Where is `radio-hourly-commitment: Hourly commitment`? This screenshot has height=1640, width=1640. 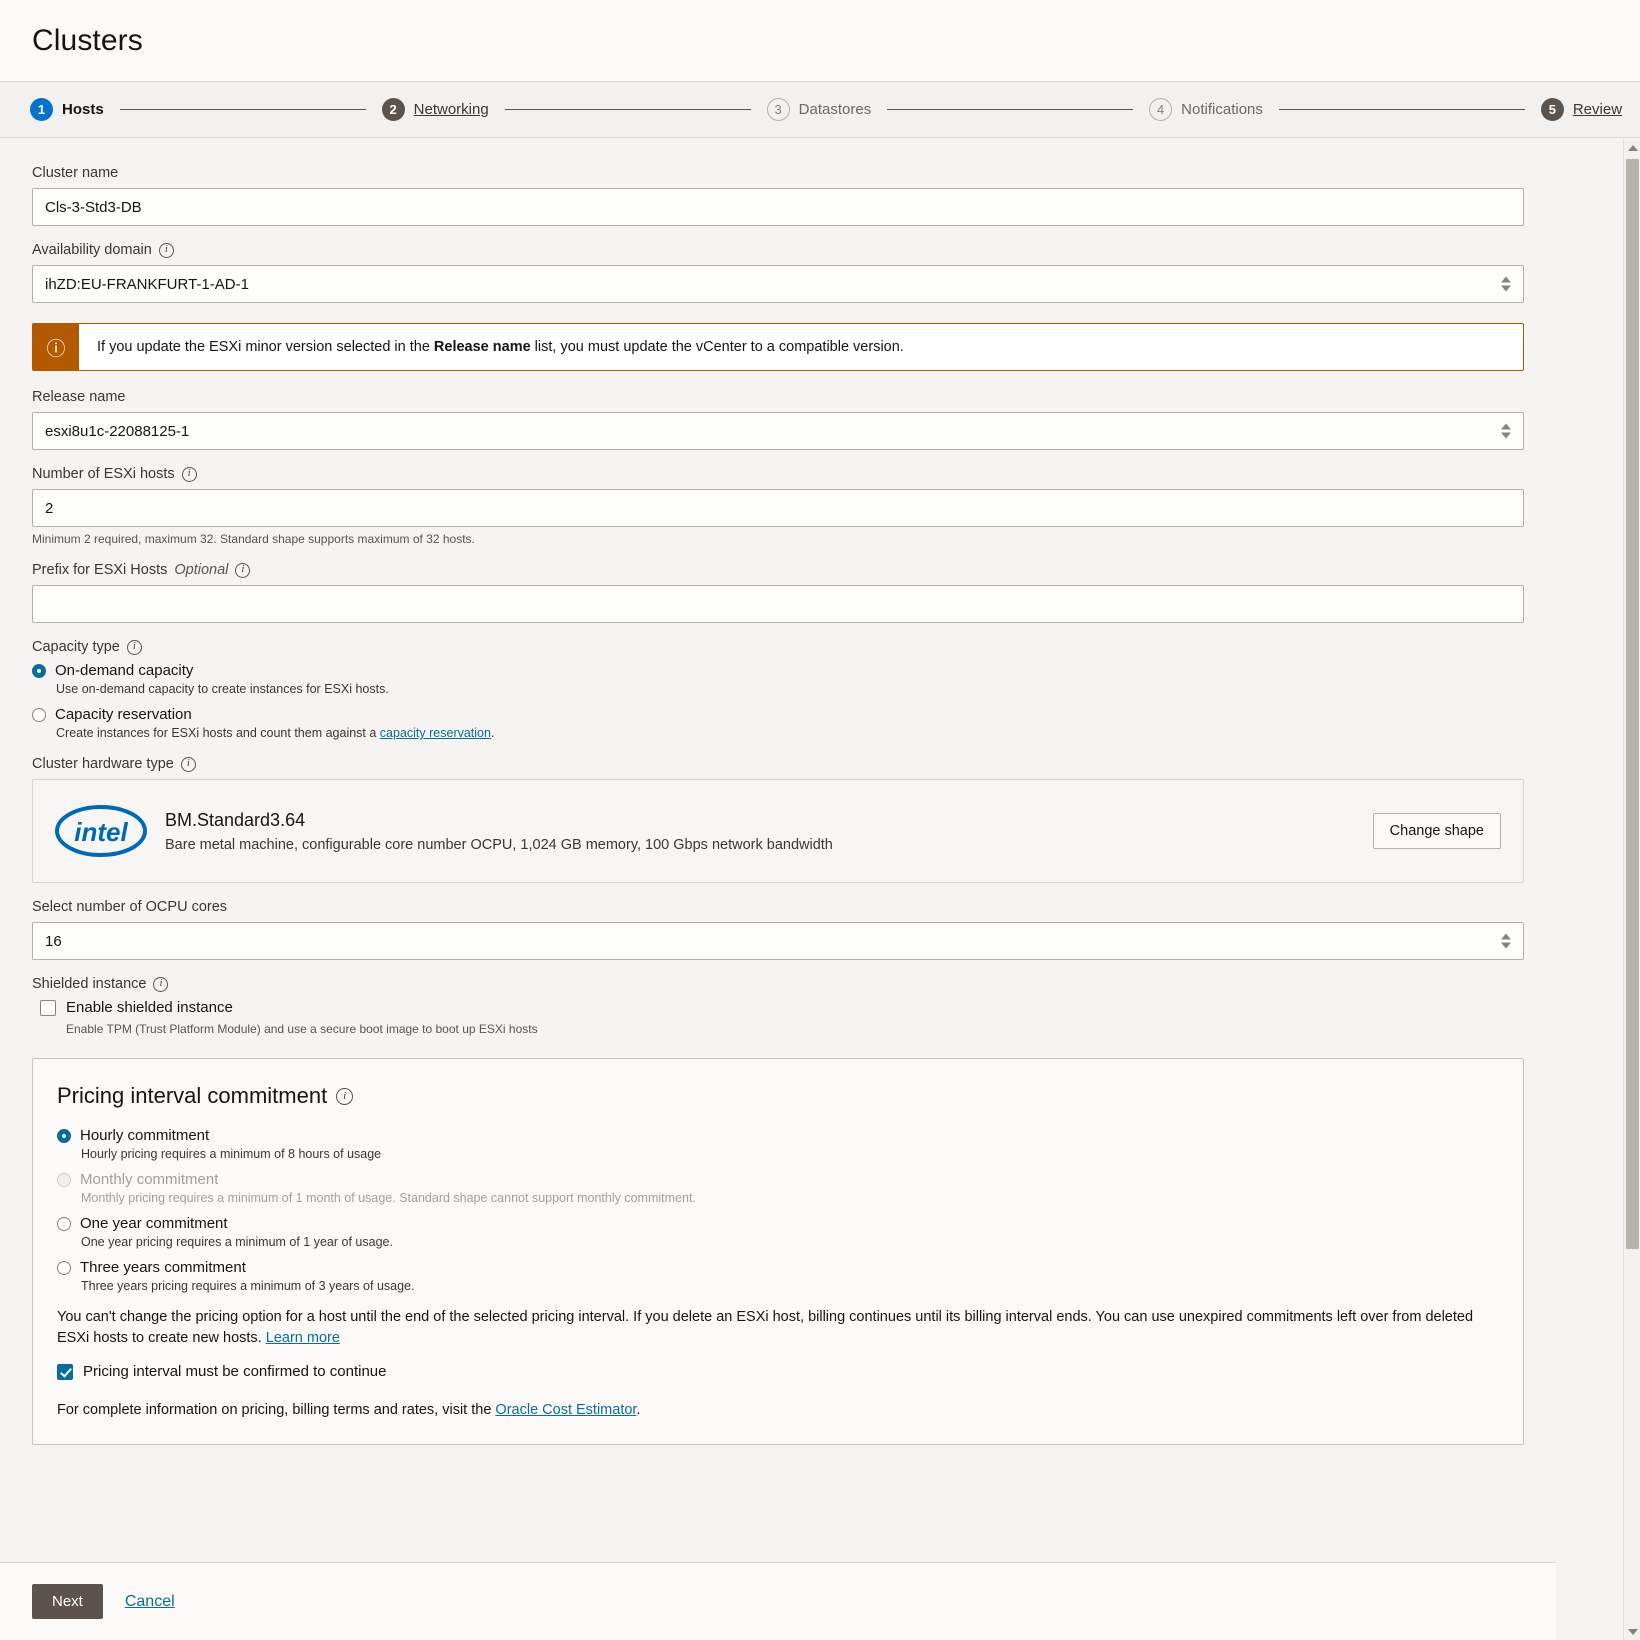 radio-hourly-commitment: Hourly commitment is located at coordinates (778, 1135).